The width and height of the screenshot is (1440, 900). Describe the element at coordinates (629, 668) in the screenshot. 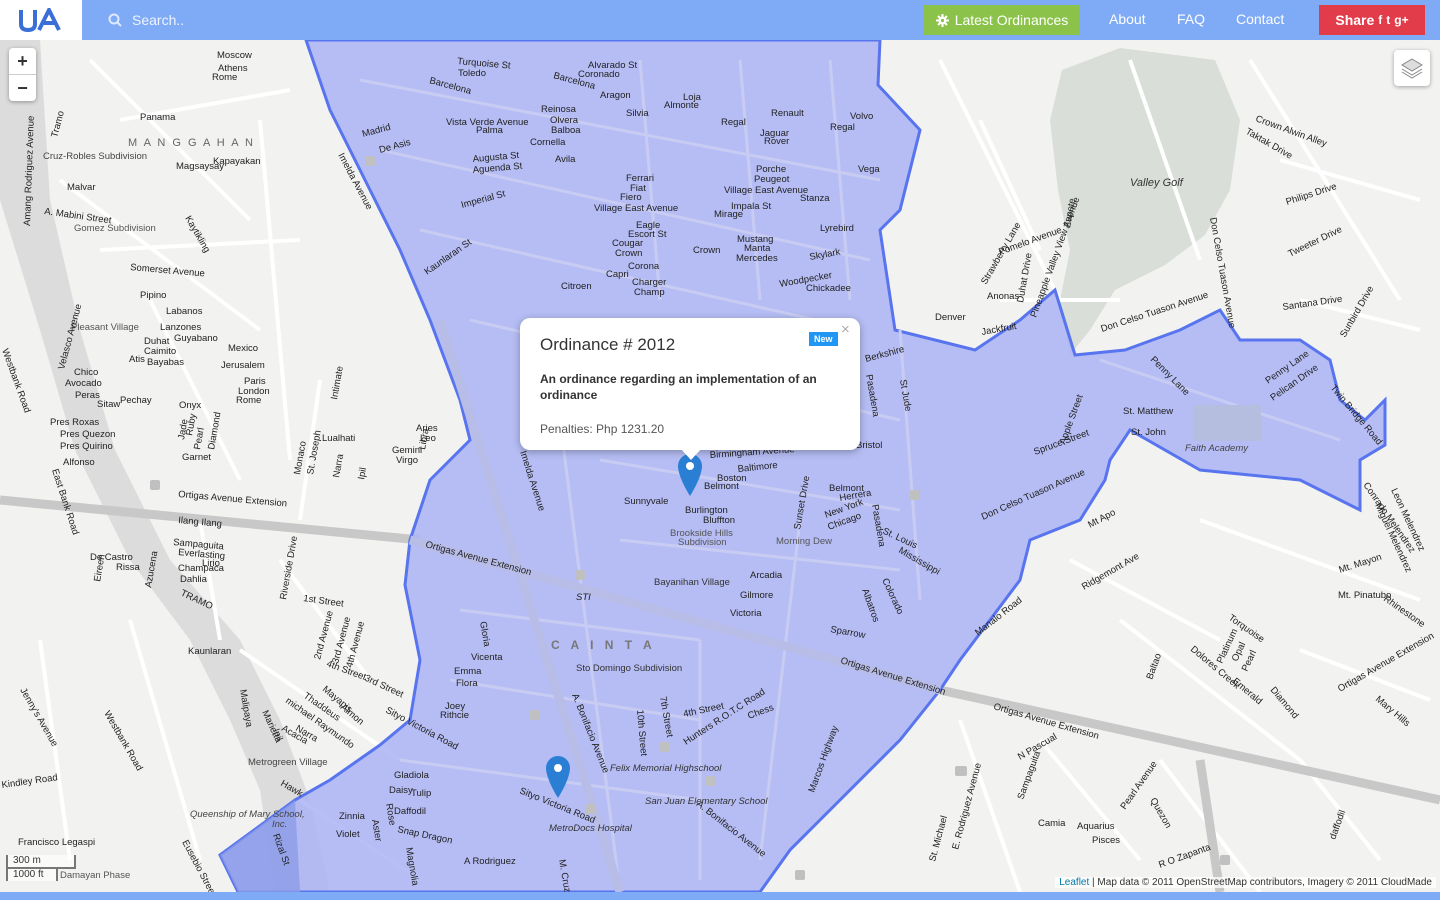

I see `sto-domingo-label: Sto Domingo Subdivision` at that location.